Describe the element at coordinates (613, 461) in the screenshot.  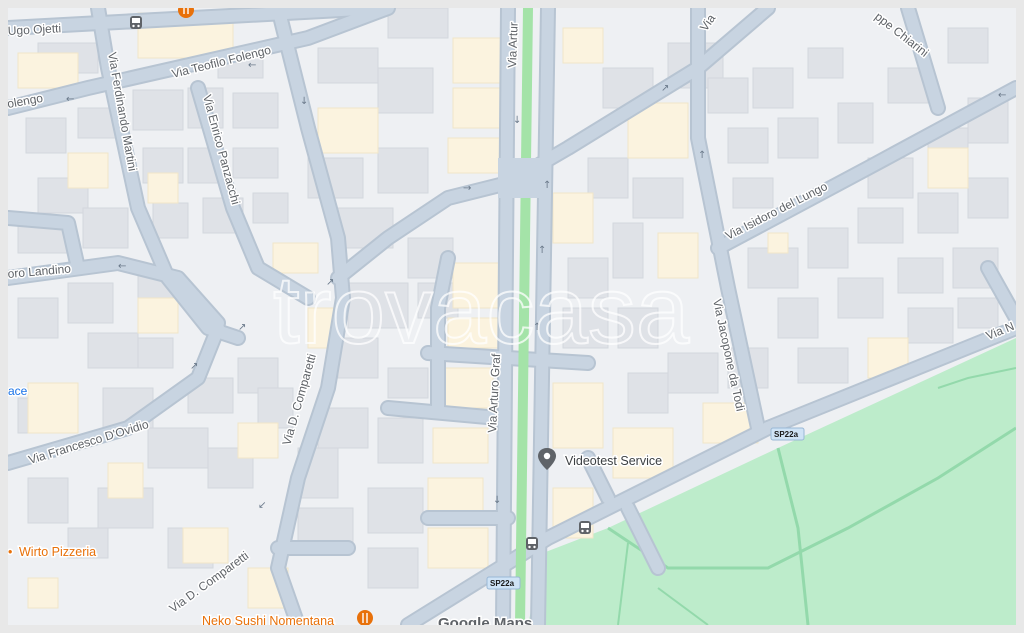
I see `poi-label-videotest: Videotest Service` at that location.